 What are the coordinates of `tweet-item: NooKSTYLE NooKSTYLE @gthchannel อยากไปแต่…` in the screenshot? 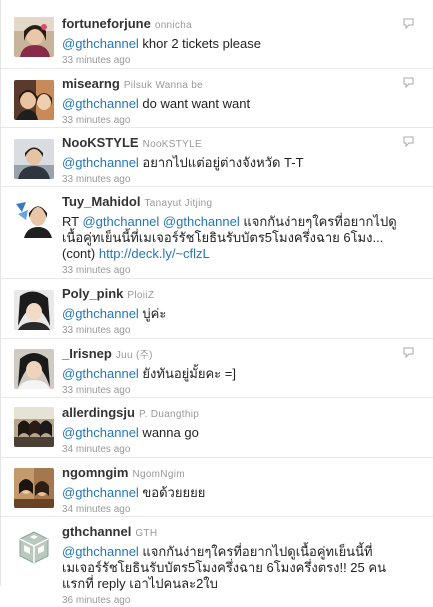 It's located at (217, 157).